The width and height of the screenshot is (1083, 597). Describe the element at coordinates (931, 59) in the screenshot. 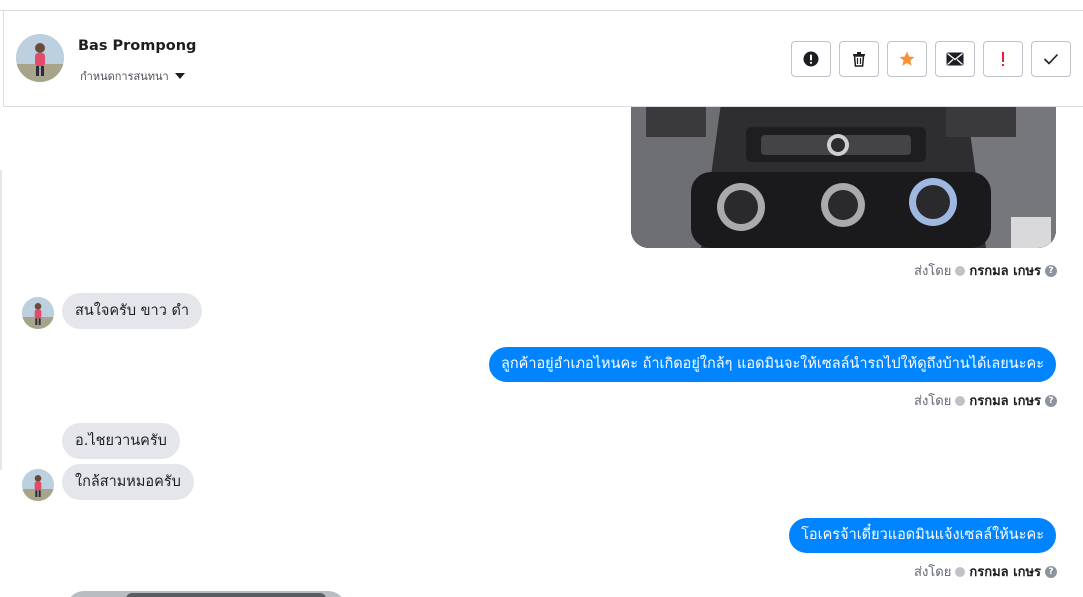

I see `conversation-actions` at that location.